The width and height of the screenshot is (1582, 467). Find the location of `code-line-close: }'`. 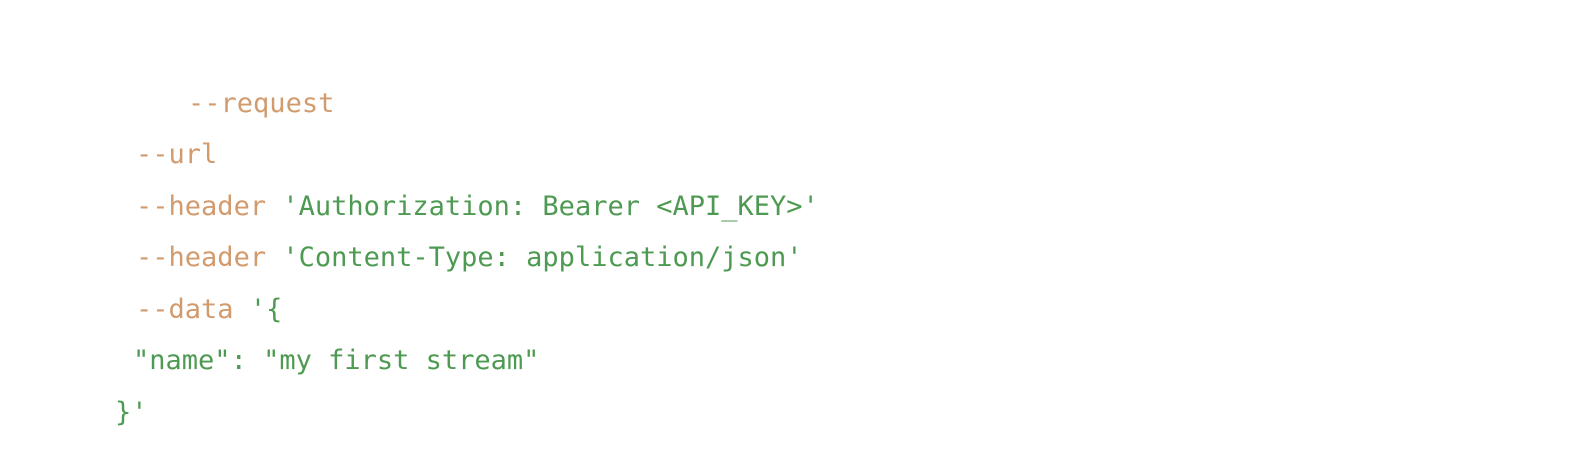

code-line-close: }' is located at coordinates (99, 393).